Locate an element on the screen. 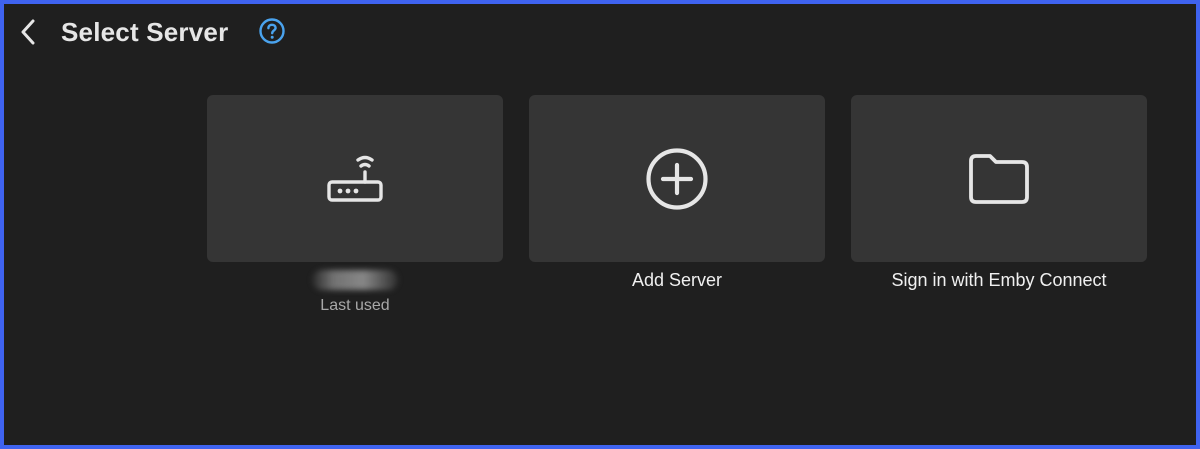  server-card-wrap: Last used is located at coordinates (355, 205).